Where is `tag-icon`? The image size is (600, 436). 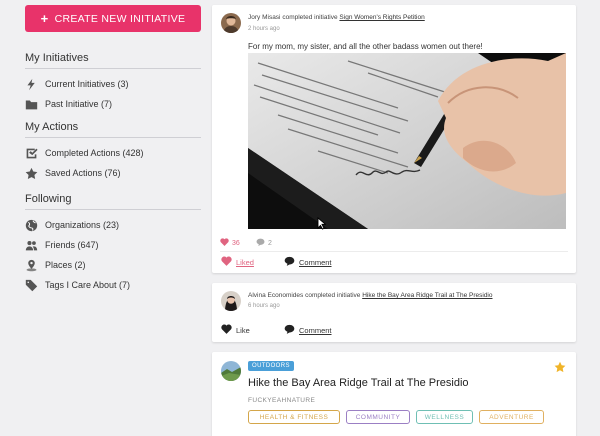
tag-icon is located at coordinates (31, 285).